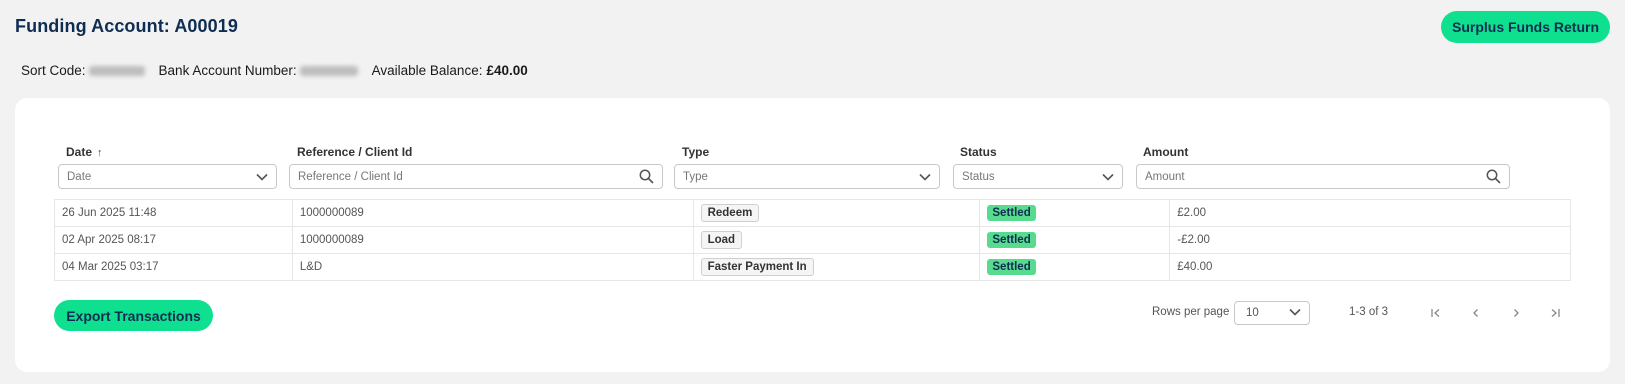 The image size is (1625, 384). Describe the element at coordinates (350, 176) in the screenshot. I see `reference-search-placeholder: Reference / Client Id` at that location.